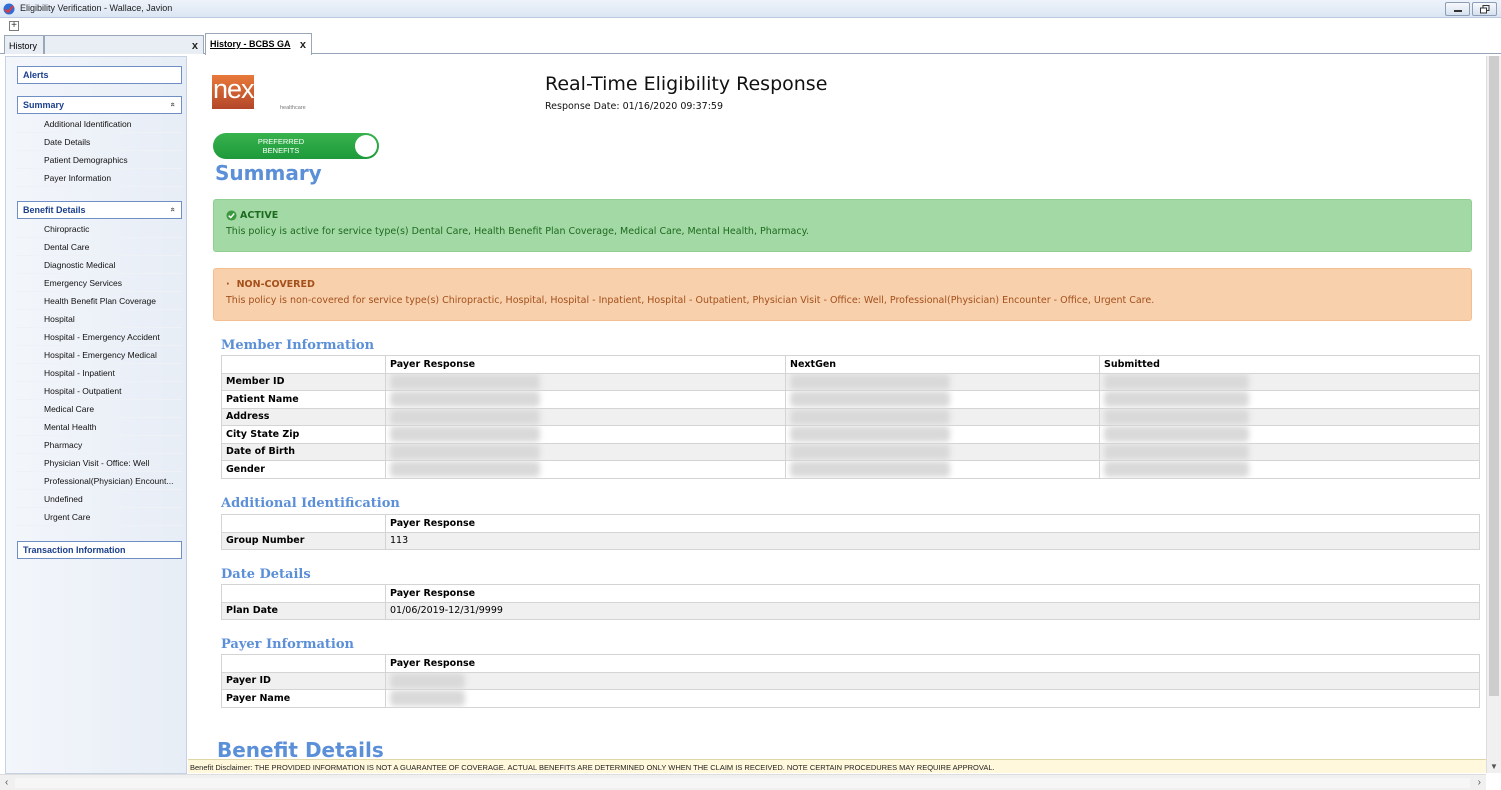 The height and width of the screenshot is (790, 1501). I want to click on sidebar-transaction-information: Transaction Information, so click(99, 550).